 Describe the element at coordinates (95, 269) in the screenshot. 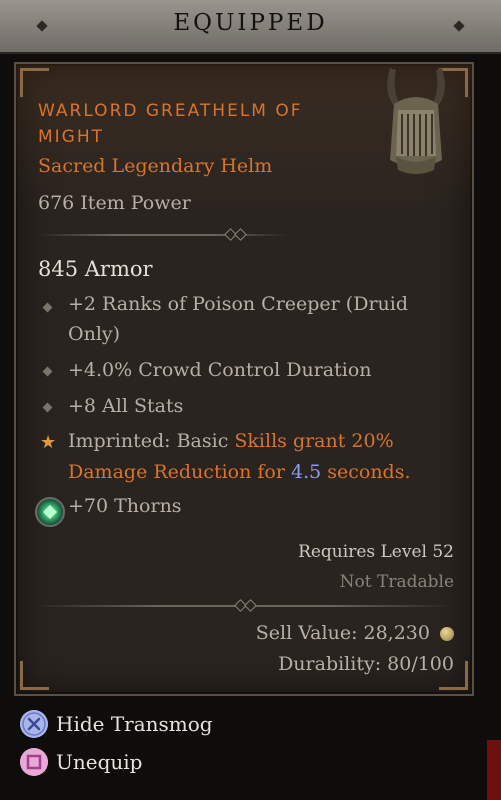

I see `armor-value: 845 Armor` at that location.